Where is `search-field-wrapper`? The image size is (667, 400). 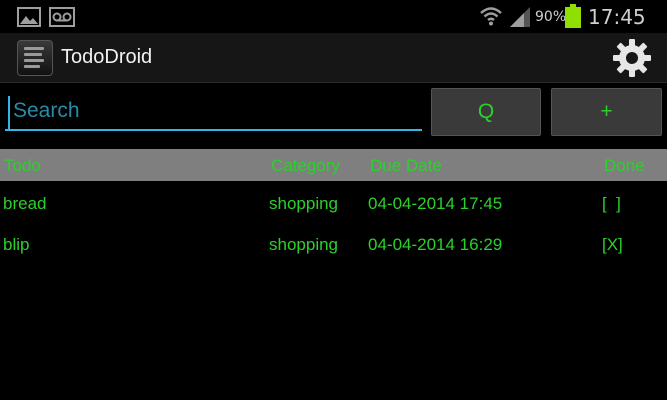 search-field-wrapper is located at coordinates (213, 113).